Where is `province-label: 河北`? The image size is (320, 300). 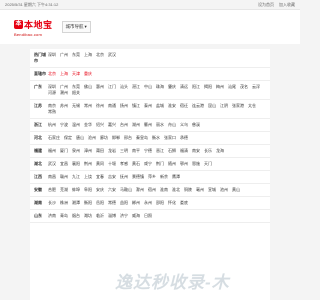 province-label: 河北 is located at coordinates (41, 138).